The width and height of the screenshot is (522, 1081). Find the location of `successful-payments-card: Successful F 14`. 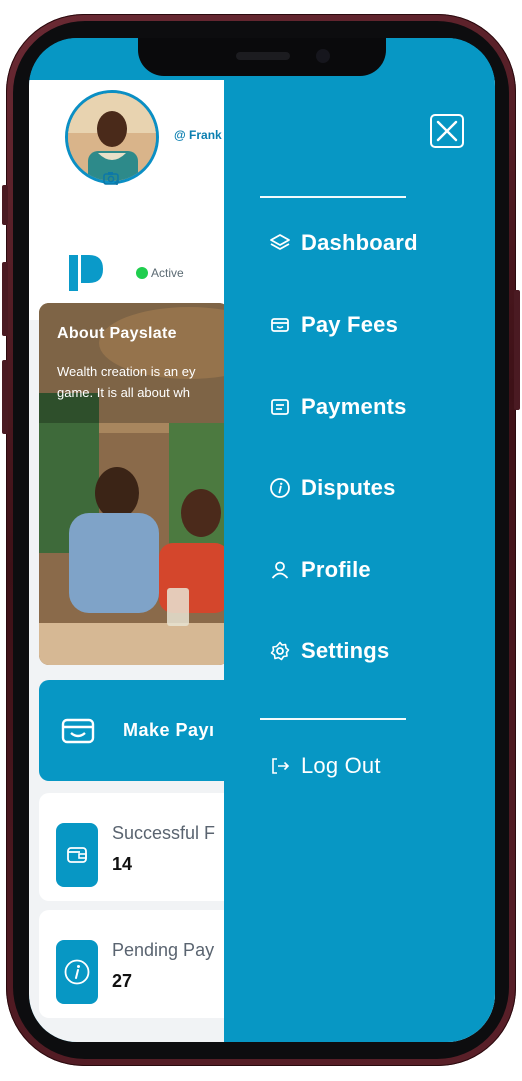

successful-payments-card: Successful F 14 is located at coordinates (139, 847).